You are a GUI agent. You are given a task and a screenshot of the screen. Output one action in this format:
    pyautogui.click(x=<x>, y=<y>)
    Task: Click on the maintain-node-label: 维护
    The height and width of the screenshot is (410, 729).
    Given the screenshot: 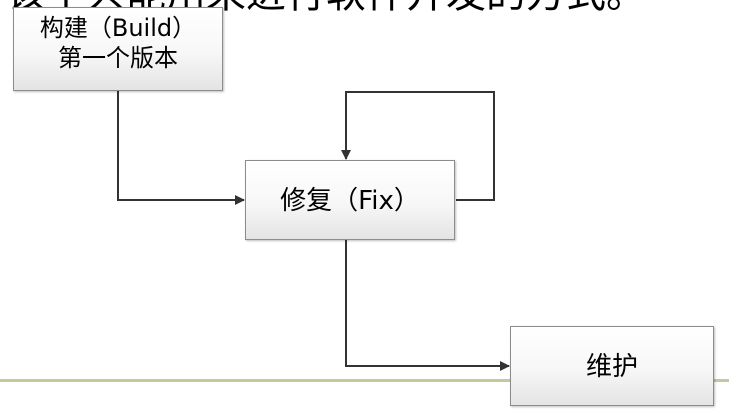 What is the action you would take?
    pyautogui.click(x=611, y=367)
    